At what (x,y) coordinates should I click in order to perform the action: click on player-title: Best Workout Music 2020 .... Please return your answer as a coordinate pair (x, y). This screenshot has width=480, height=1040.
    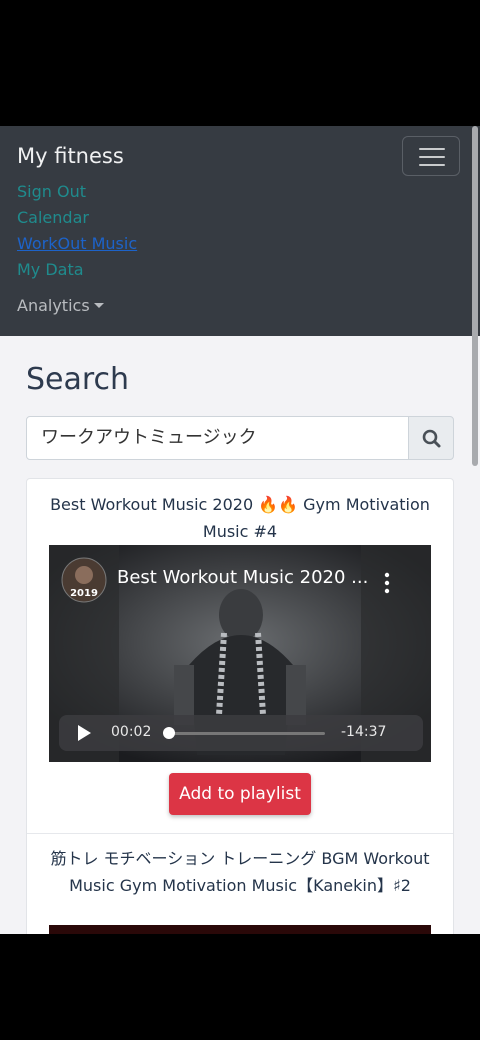
    Looking at the image, I should click on (243, 577).